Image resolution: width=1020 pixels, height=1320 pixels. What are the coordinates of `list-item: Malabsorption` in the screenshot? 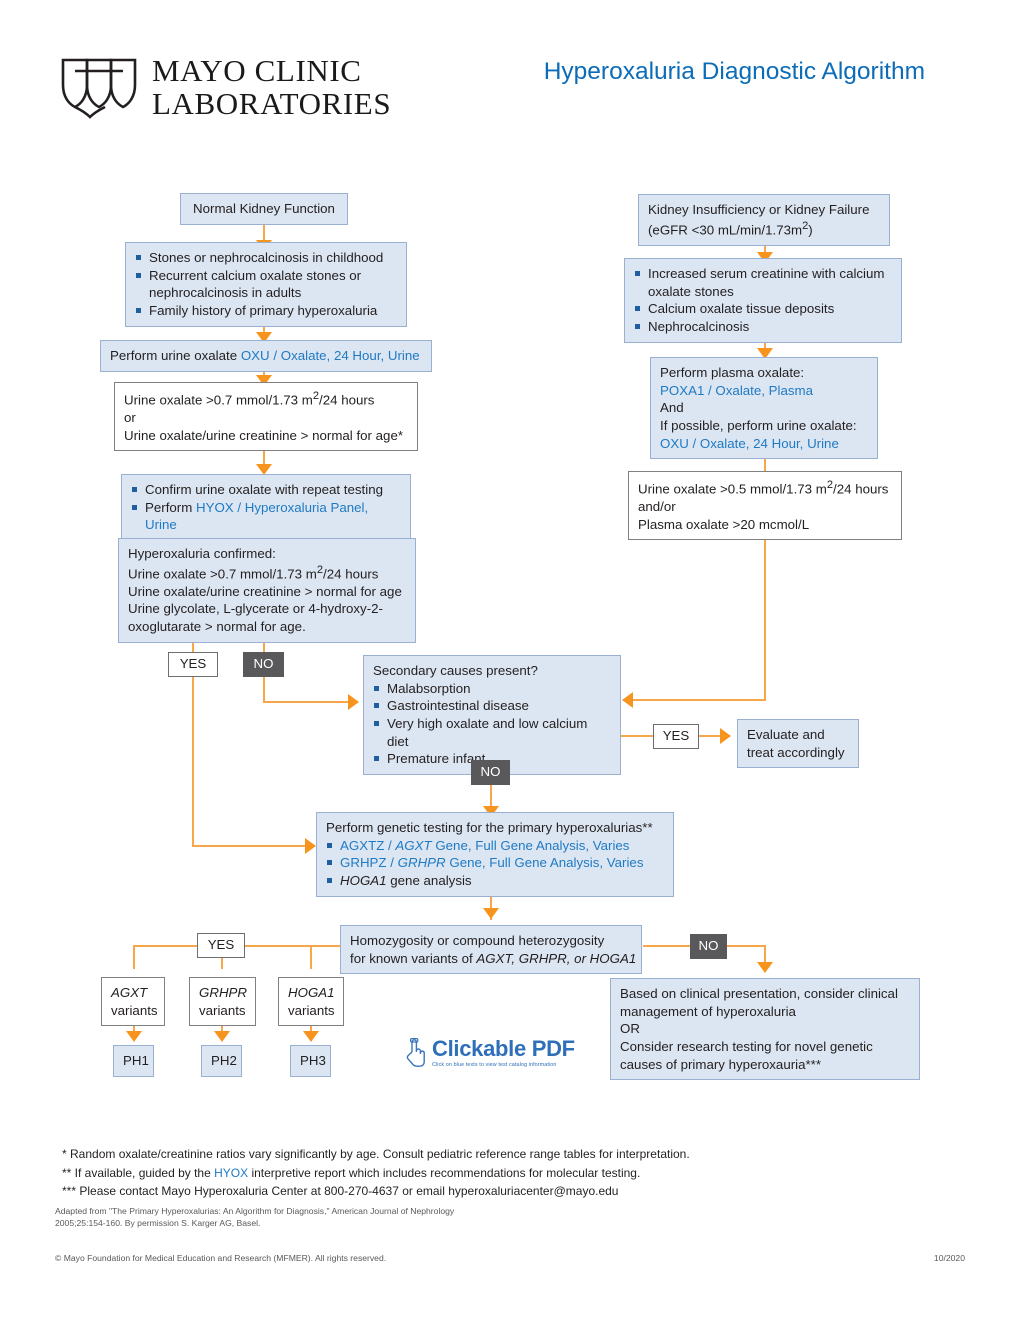 It's located at (492, 689).